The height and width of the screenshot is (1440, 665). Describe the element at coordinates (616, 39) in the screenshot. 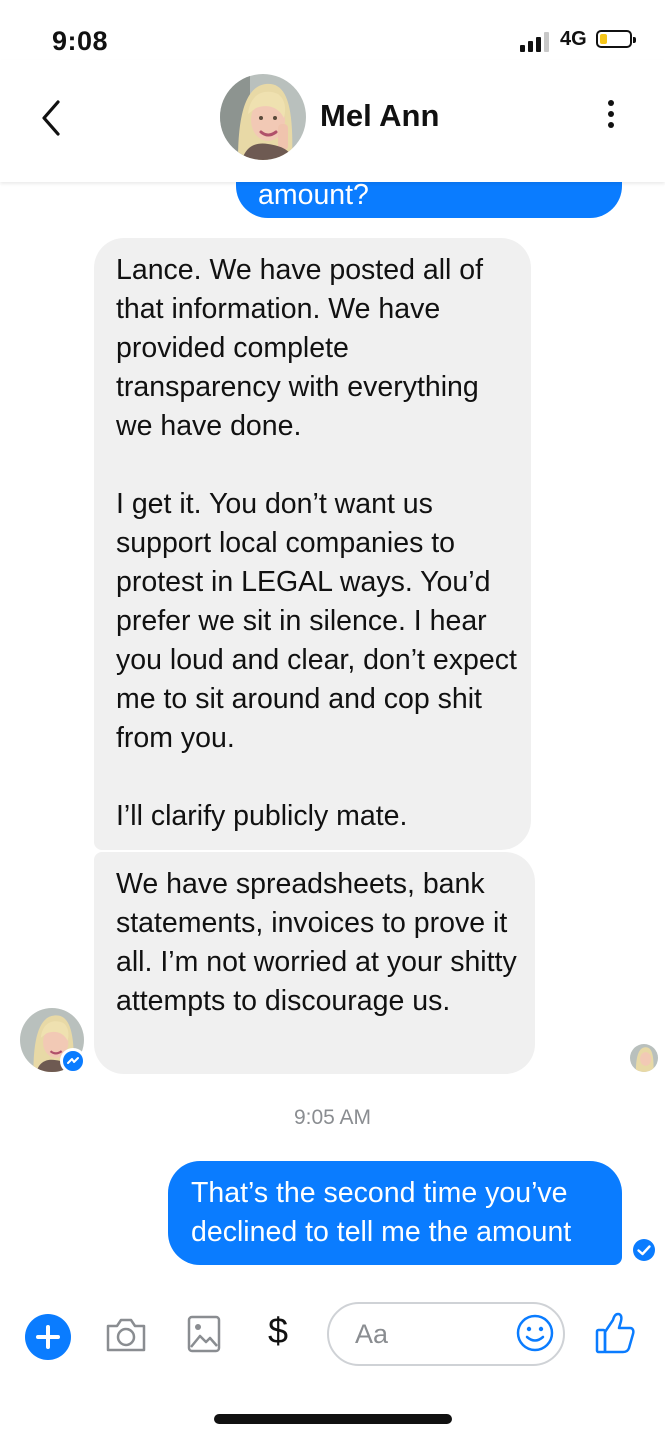

I see `battery-icon` at that location.